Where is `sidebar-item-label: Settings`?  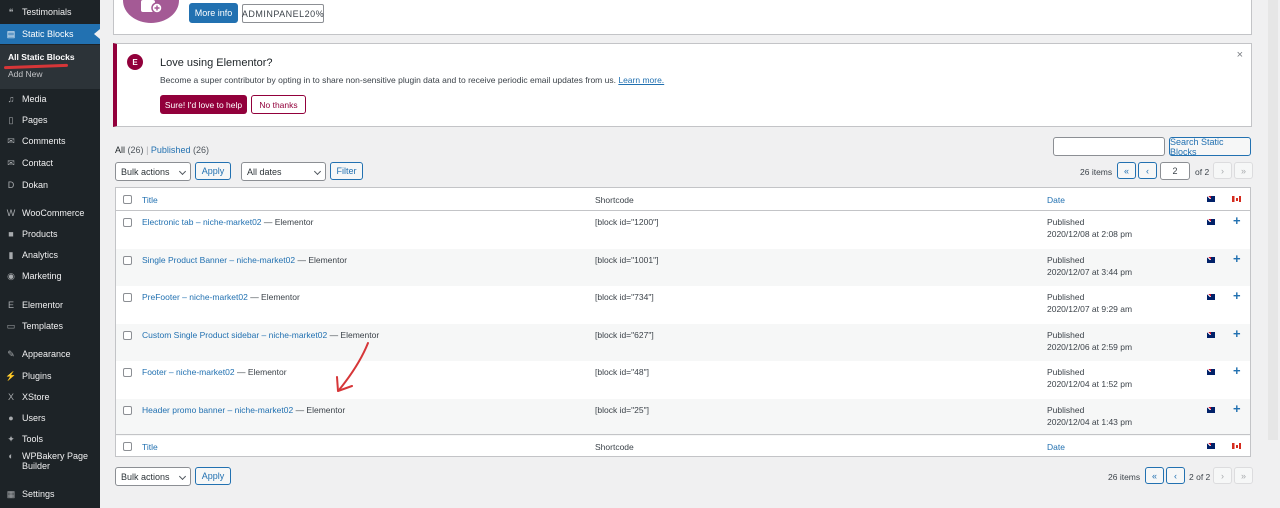
sidebar-item-label: Settings is located at coordinates (38, 494).